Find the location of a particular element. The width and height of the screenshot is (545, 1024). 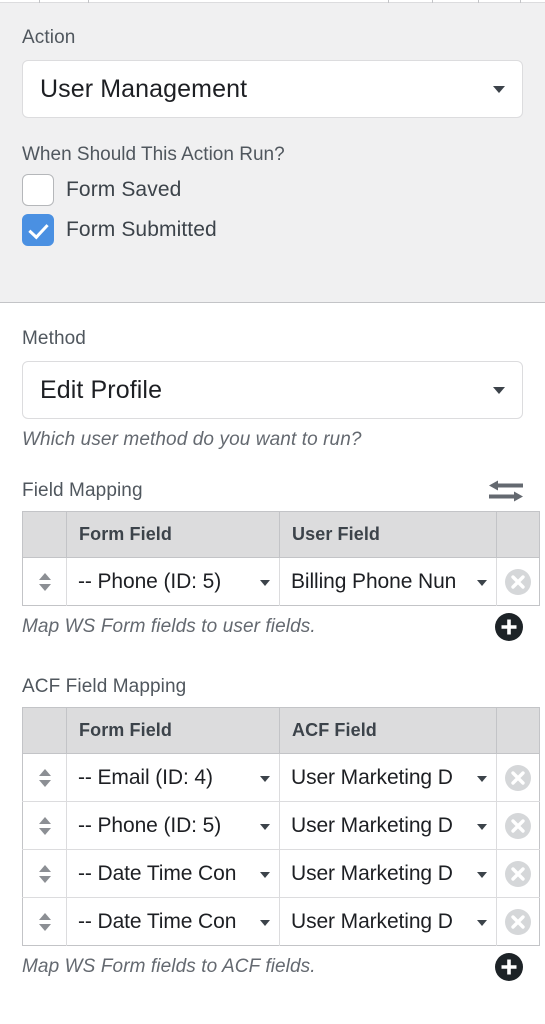

form-field-select: -- Email (ID: 4) is located at coordinates (173, 777).